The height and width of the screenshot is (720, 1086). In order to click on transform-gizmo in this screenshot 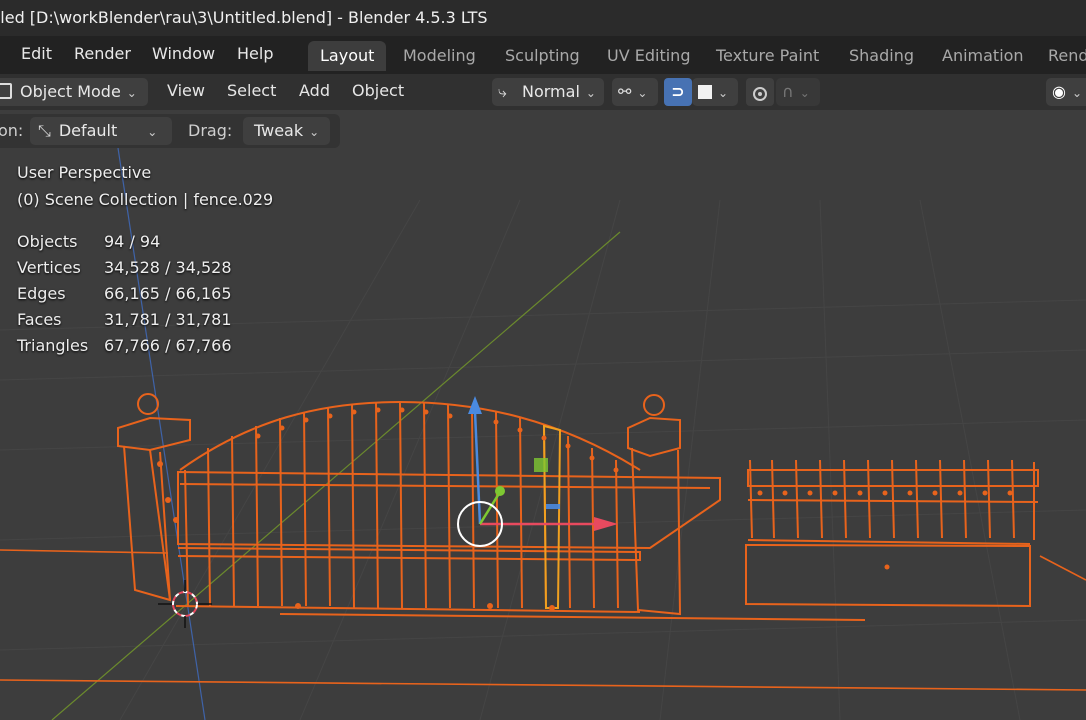, I will do `click(537, 471)`.